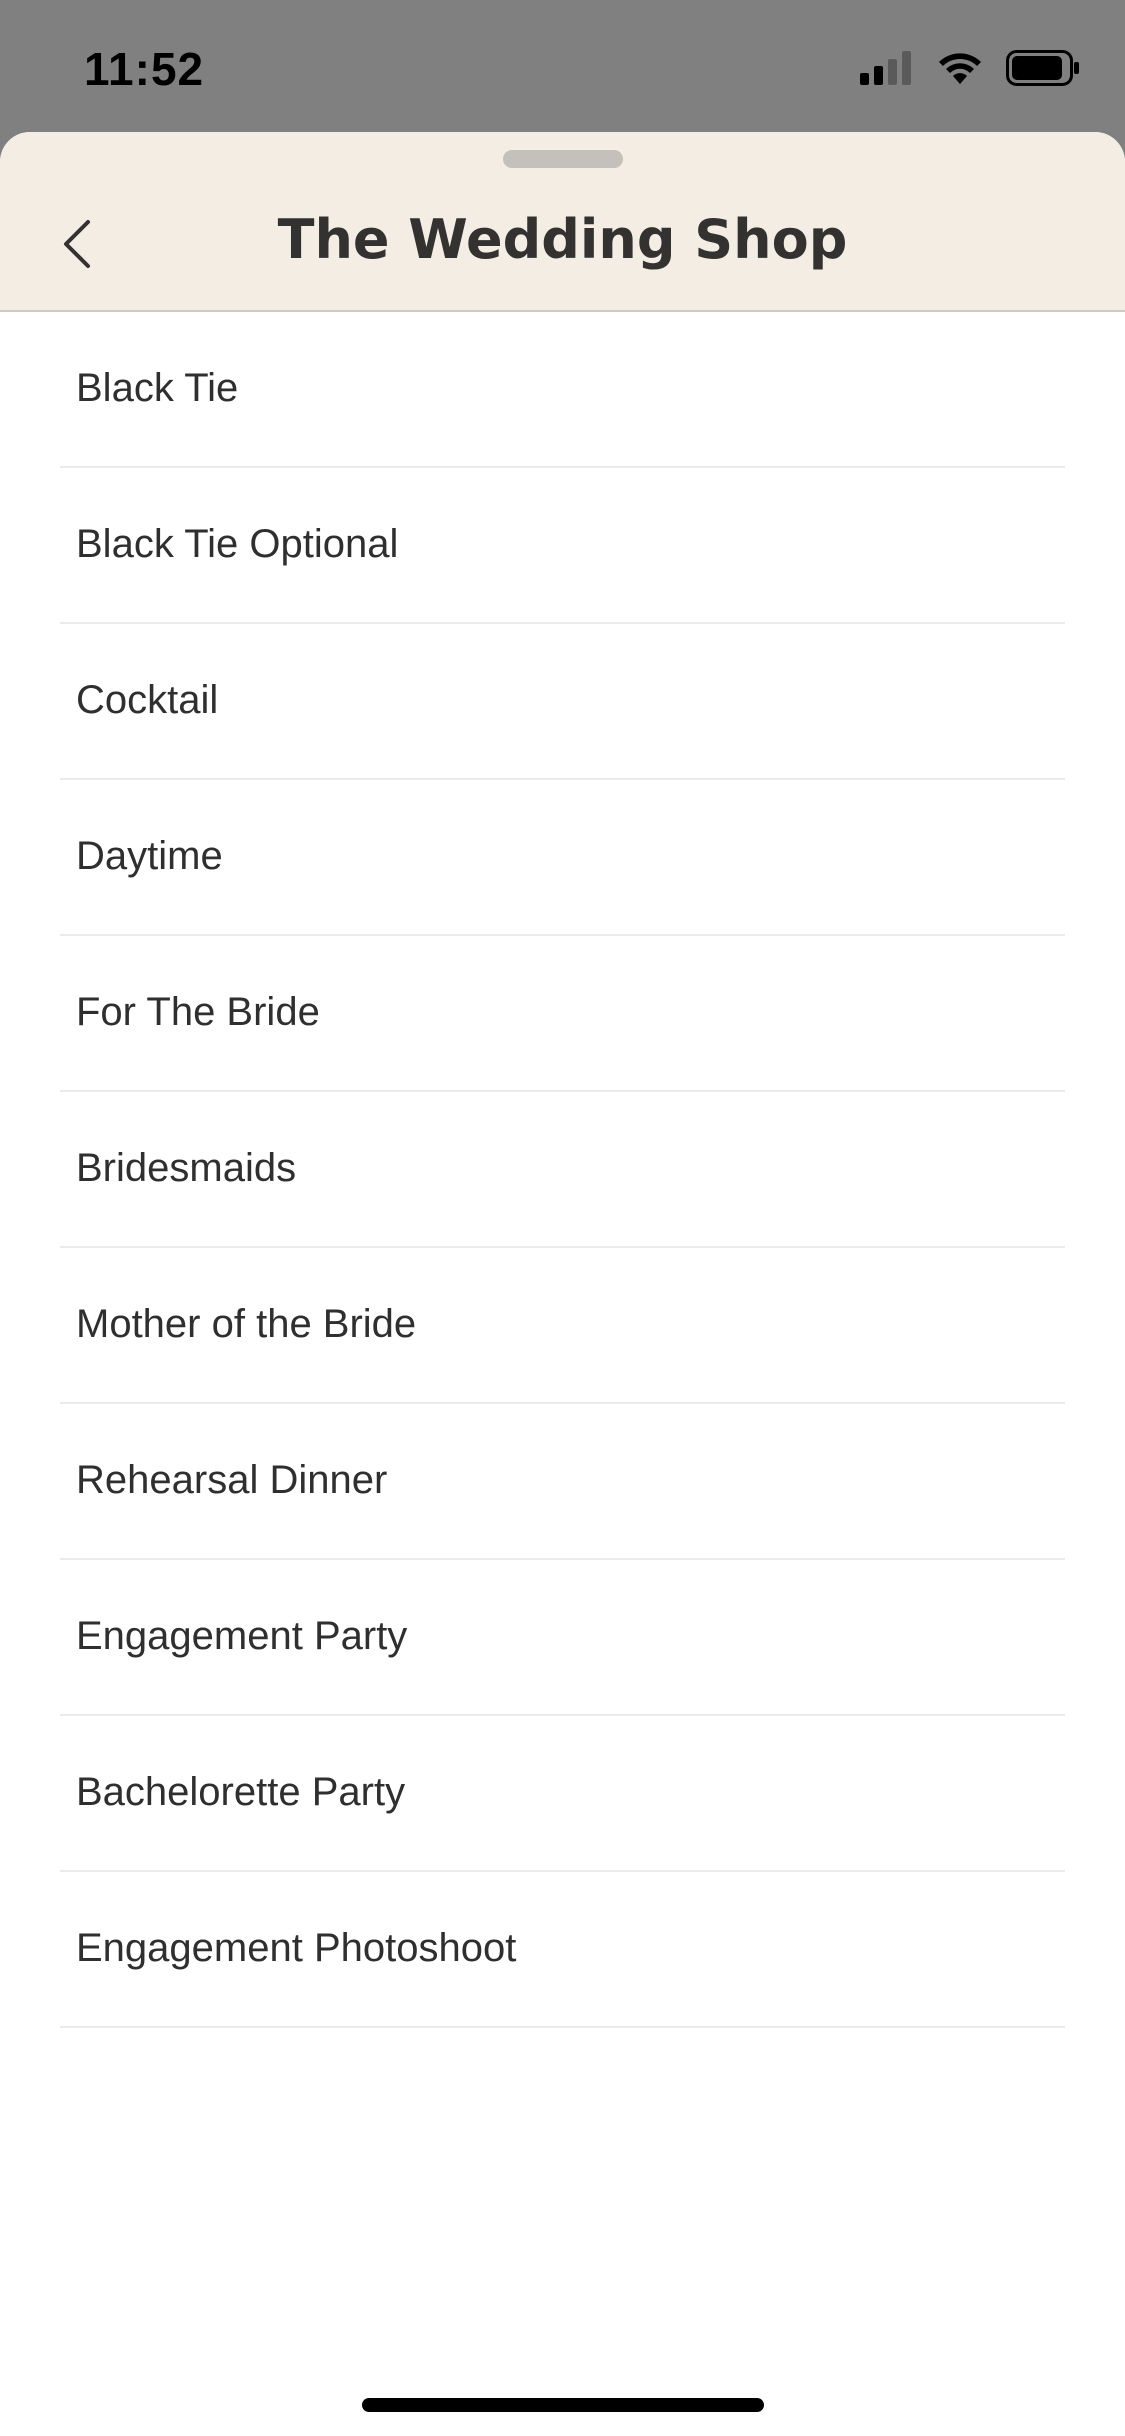 The width and height of the screenshot is (1125, 2436). What do you see at coordinates (562, 1638) in the screenshot?
I see `list-item: Engagement Party` at bounding box center [562, 1638].